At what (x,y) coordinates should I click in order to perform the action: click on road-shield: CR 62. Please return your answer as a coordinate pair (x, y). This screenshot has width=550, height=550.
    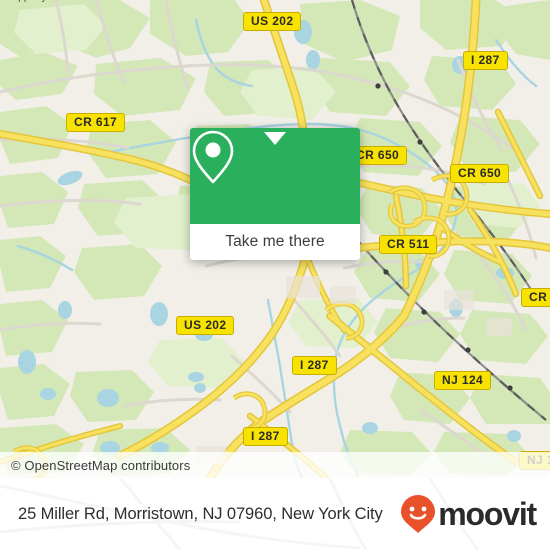
    Looking at the image, I should click on (535, 297).